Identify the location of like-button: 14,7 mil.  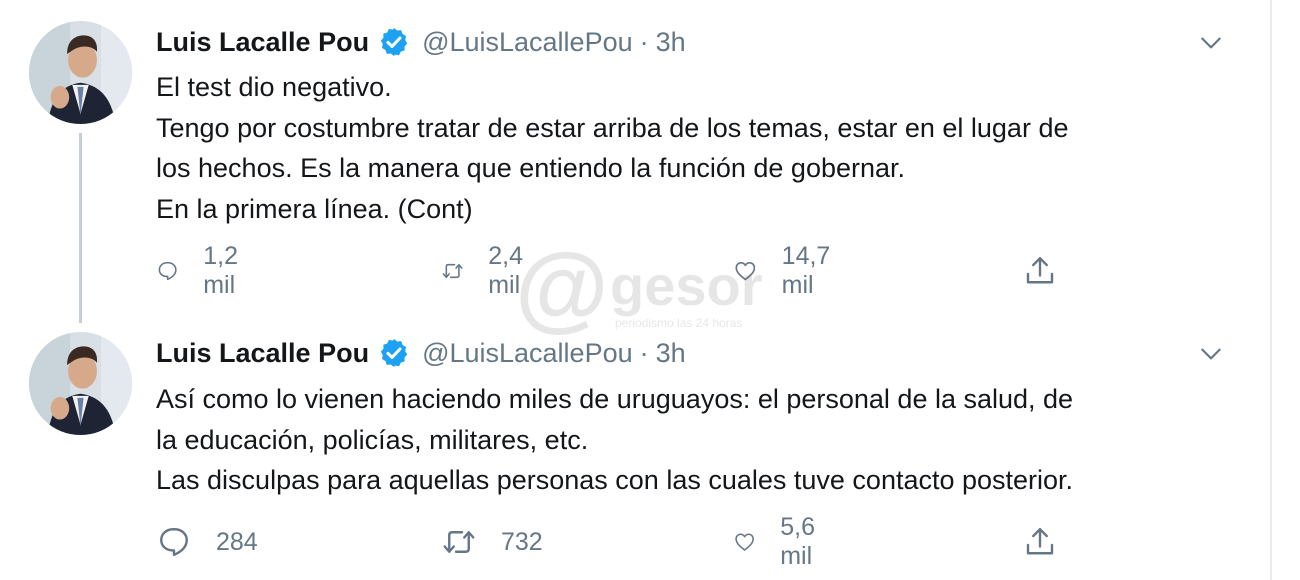
(787, 270).